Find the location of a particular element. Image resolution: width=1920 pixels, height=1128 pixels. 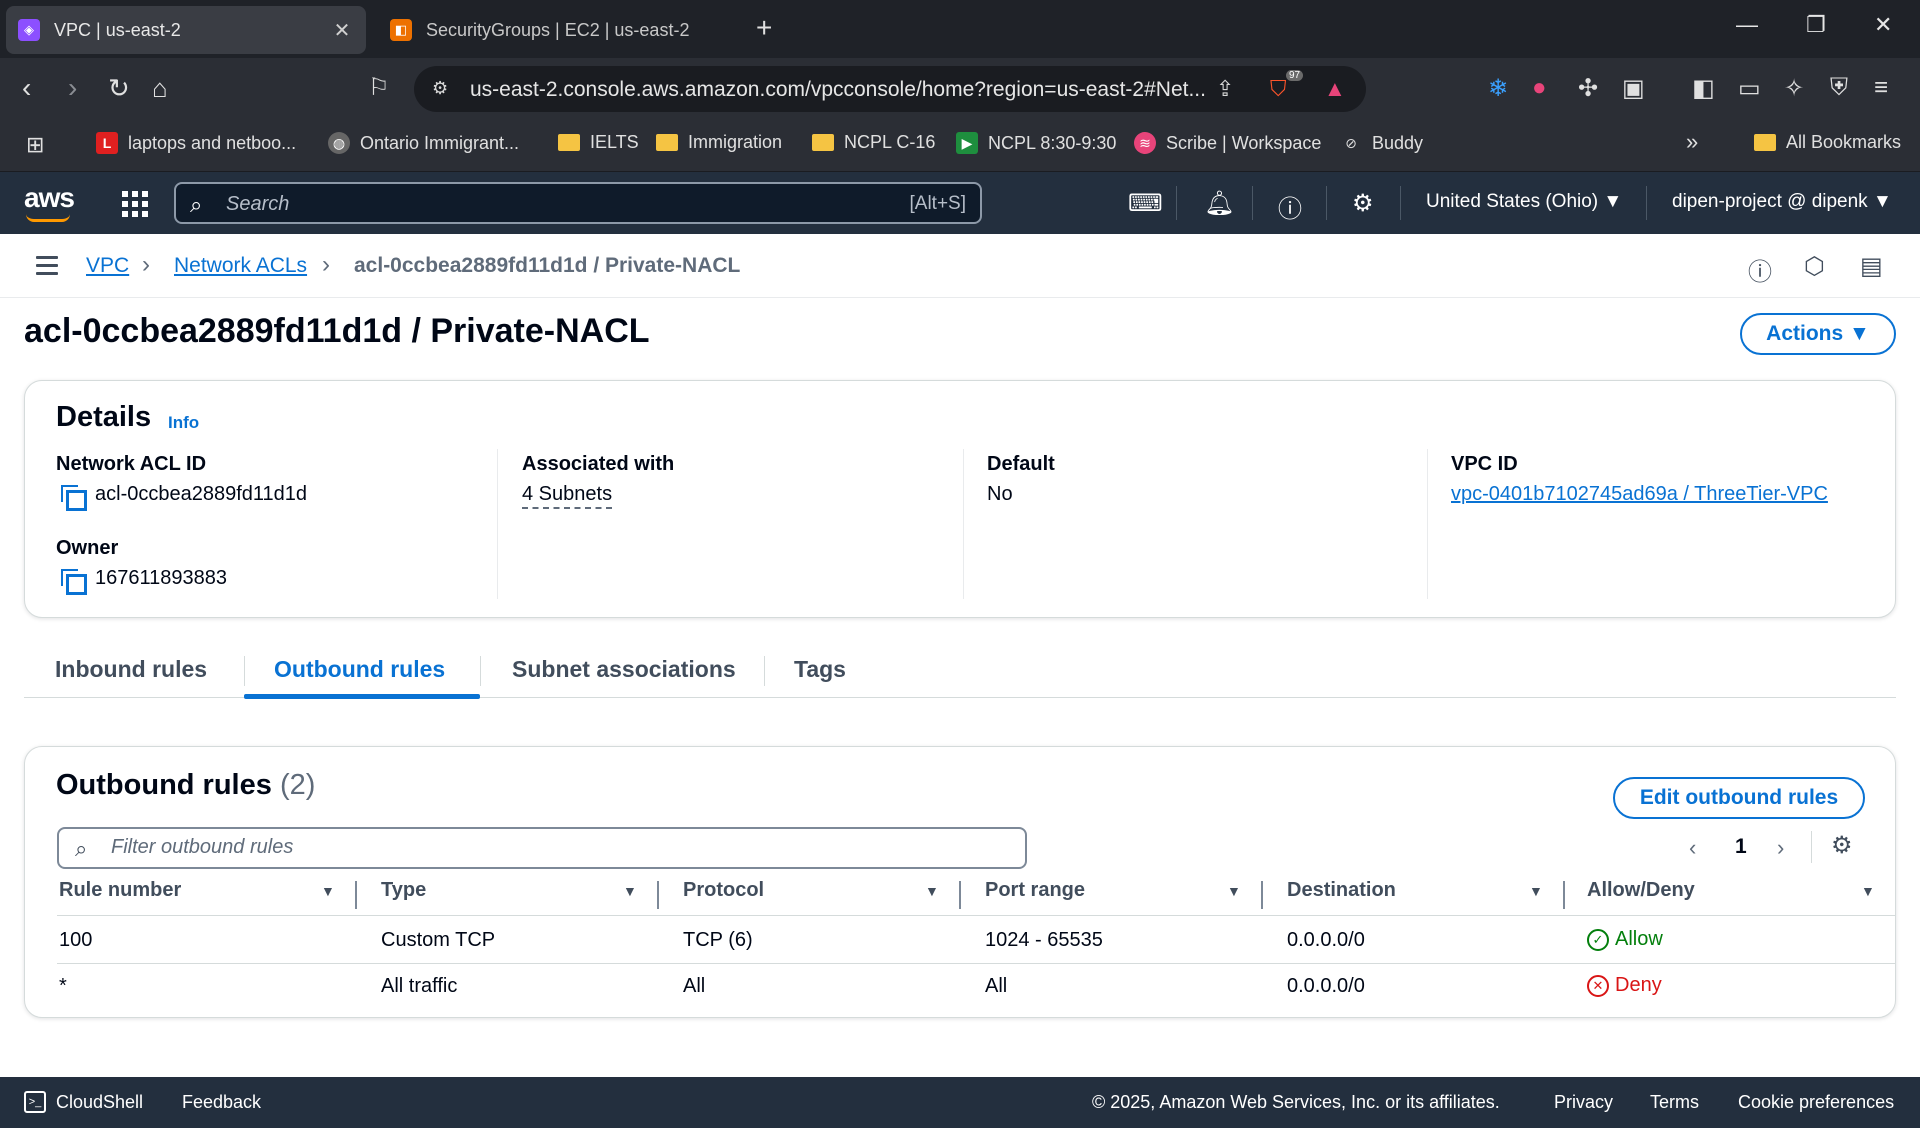

network-acl-id-label: Network ACL ID is located at coordinates (131, 464).